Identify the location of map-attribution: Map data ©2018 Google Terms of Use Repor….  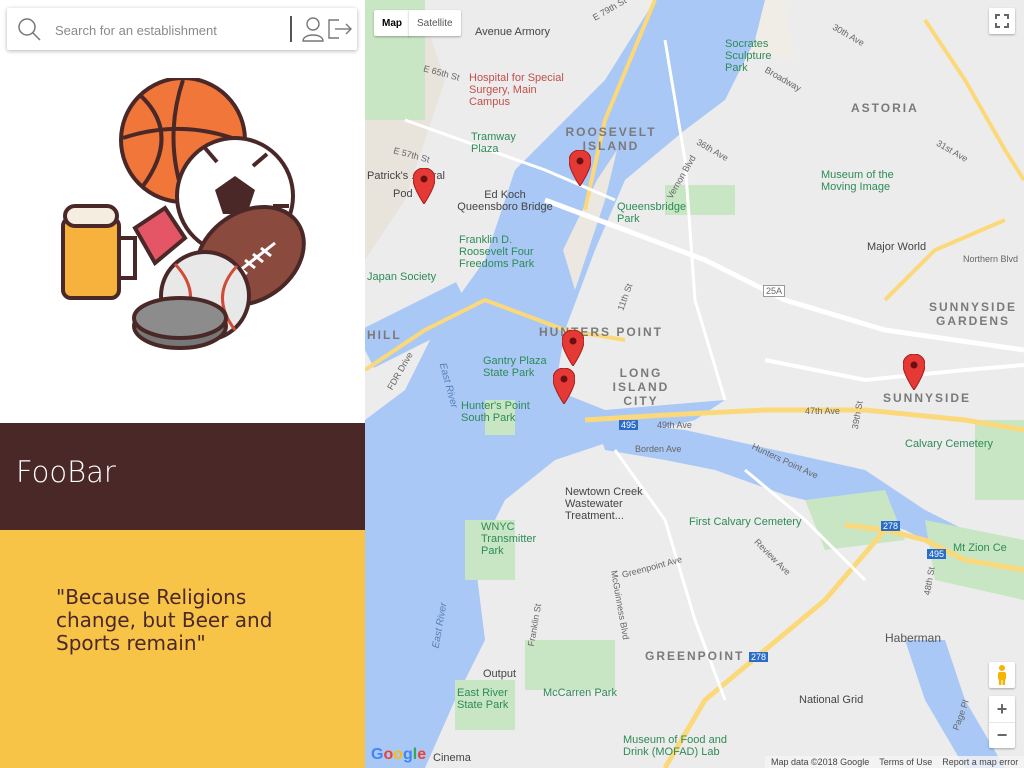
(894, 762).